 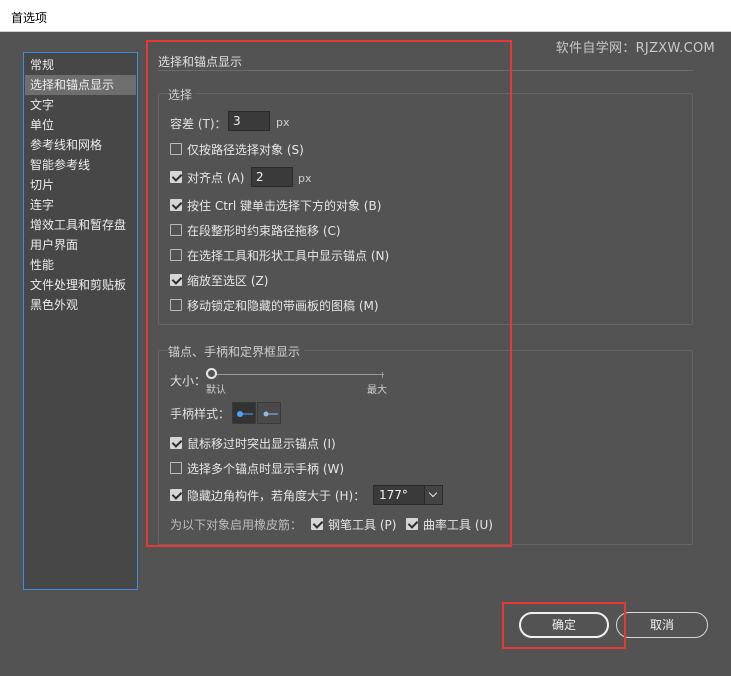 I want to click on highlight-hover-label: 鼠标移过时突出显示锚点 (I), so click(x=261, y=444).